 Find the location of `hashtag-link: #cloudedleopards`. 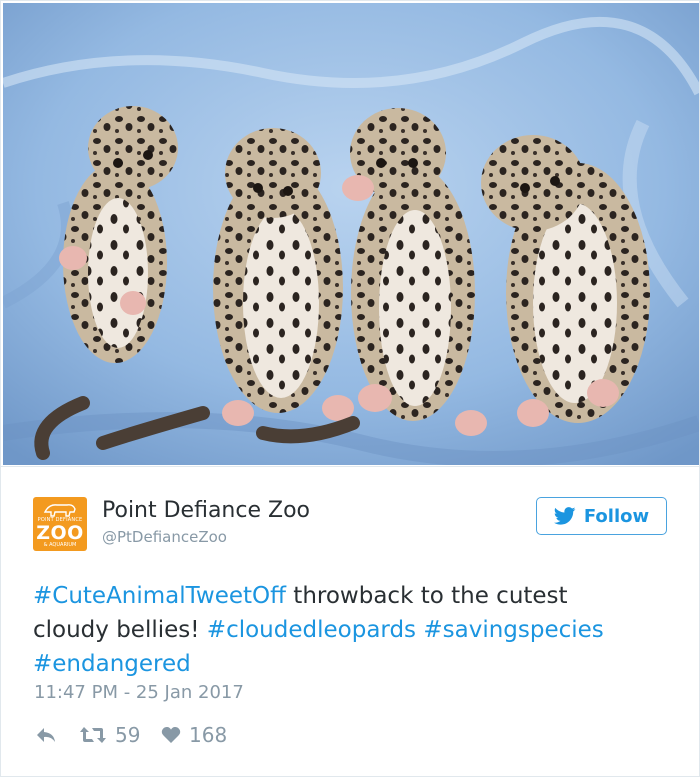

hashtag-link: #cloudedleopards is located at coordinates (311, 630).